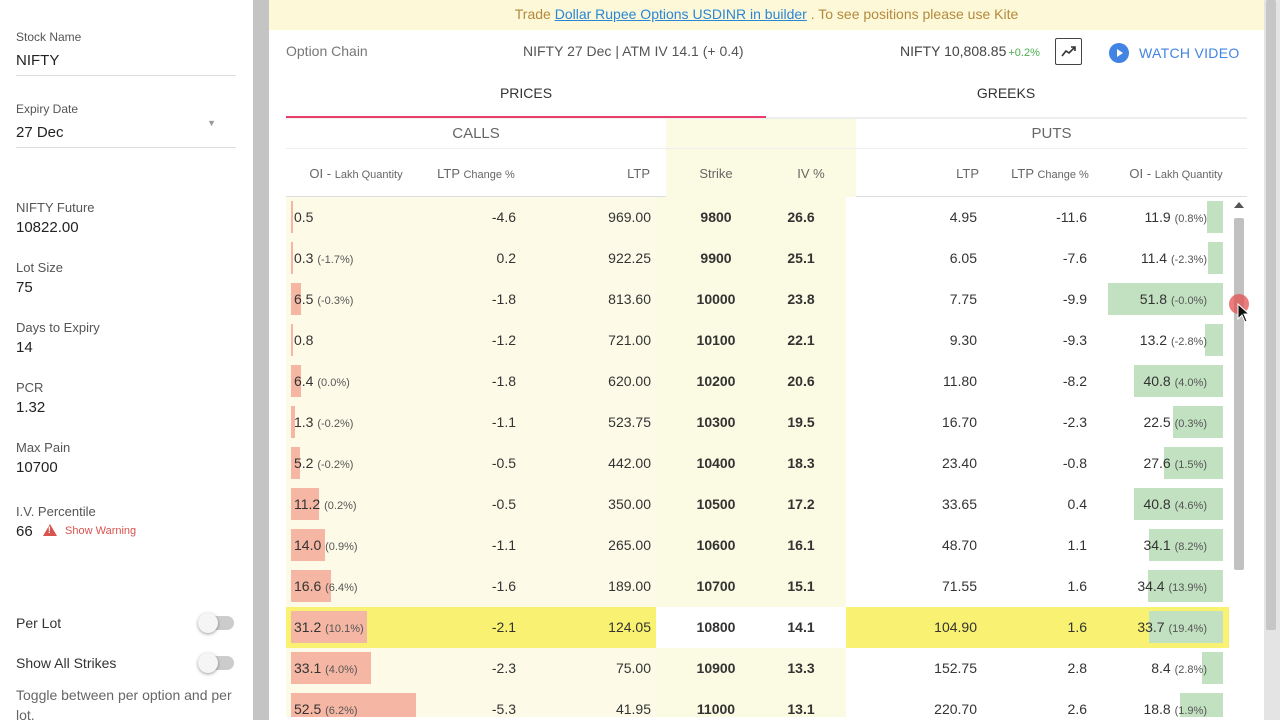 The height and width of the screenshot is (725, 1280). I want to click on ce-ltp-change-cell: -5.3, so click(503, 709).